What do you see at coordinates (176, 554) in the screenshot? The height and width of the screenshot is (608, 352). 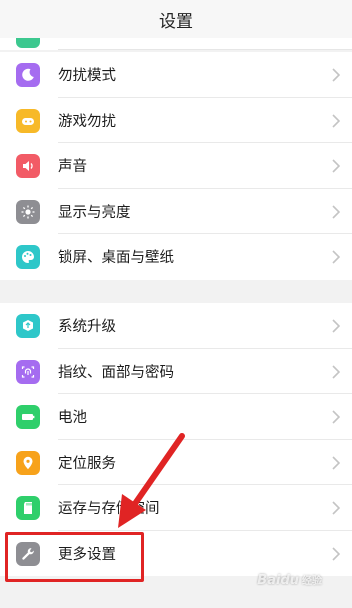 I see `settings-item-more-settings: 更多设置` at bounding box center [176, 554].